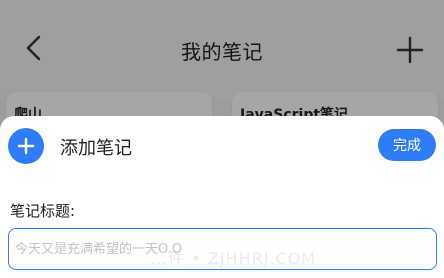  I want to click on sheet-title: 添加笔记, so click(96, 148).